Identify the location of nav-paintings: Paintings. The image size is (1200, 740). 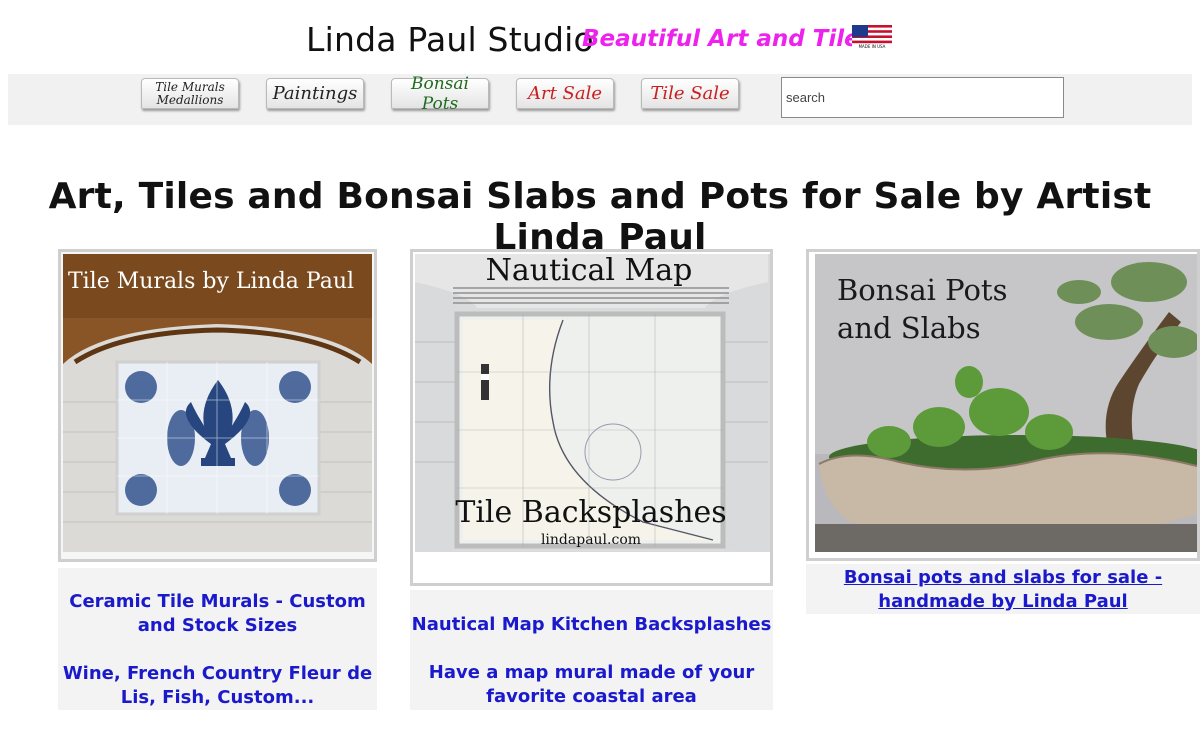
(315, 93).